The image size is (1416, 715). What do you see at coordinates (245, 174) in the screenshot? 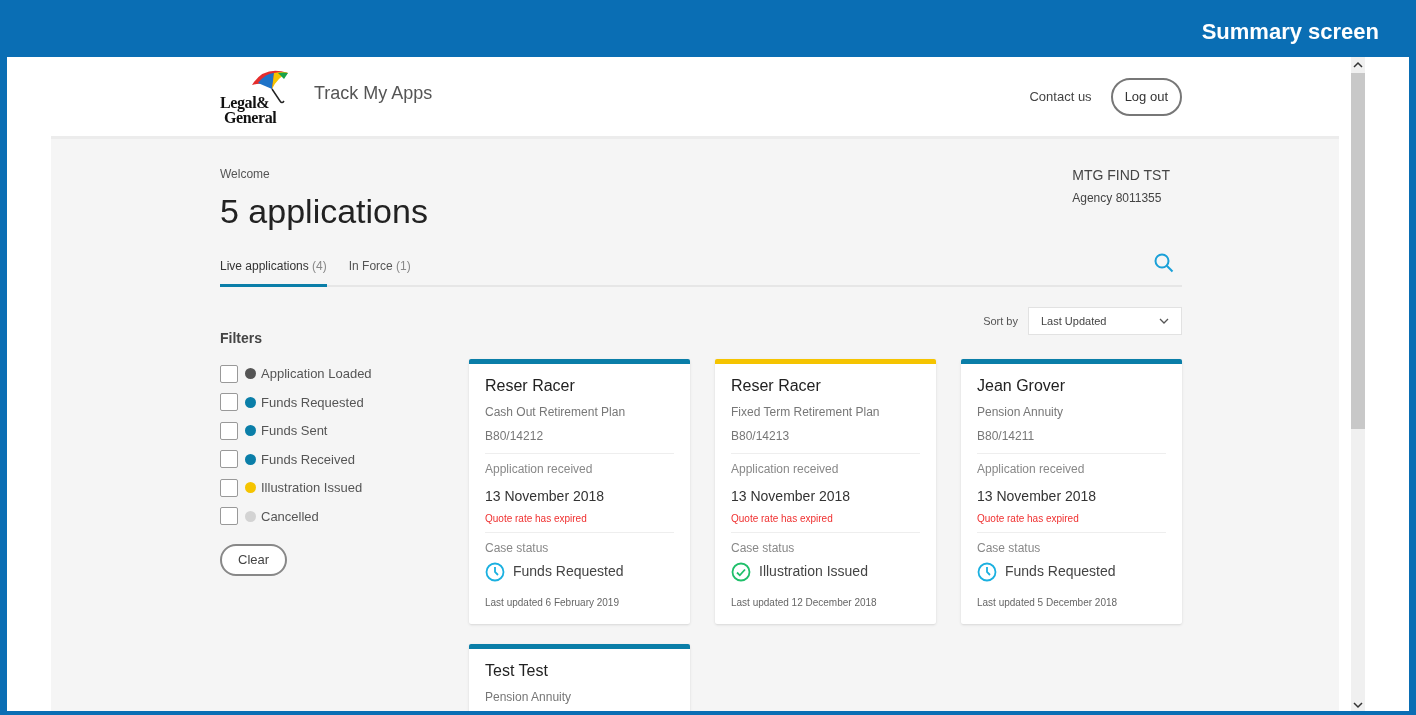
I see `welcome-text: Welcome` at bounding box center [245, 174].